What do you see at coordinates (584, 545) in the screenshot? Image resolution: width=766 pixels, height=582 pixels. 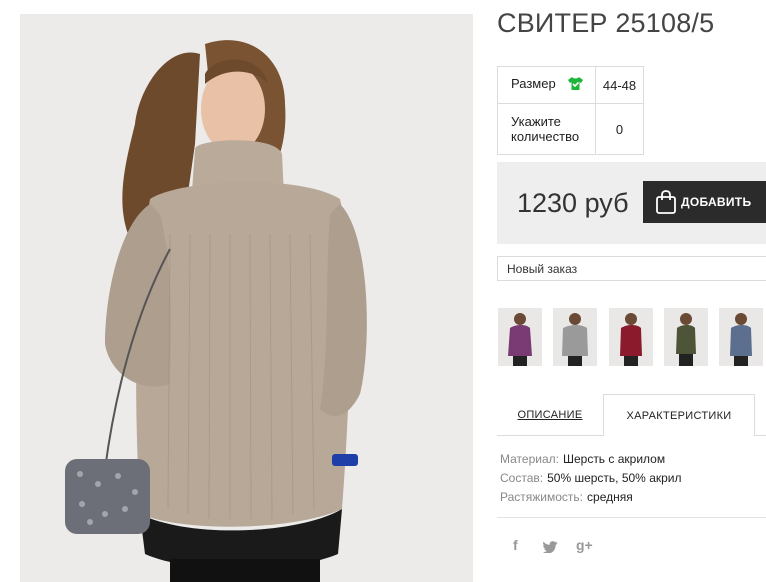 I see `googleplus-icon: g+` at bounding box center [584, 545].